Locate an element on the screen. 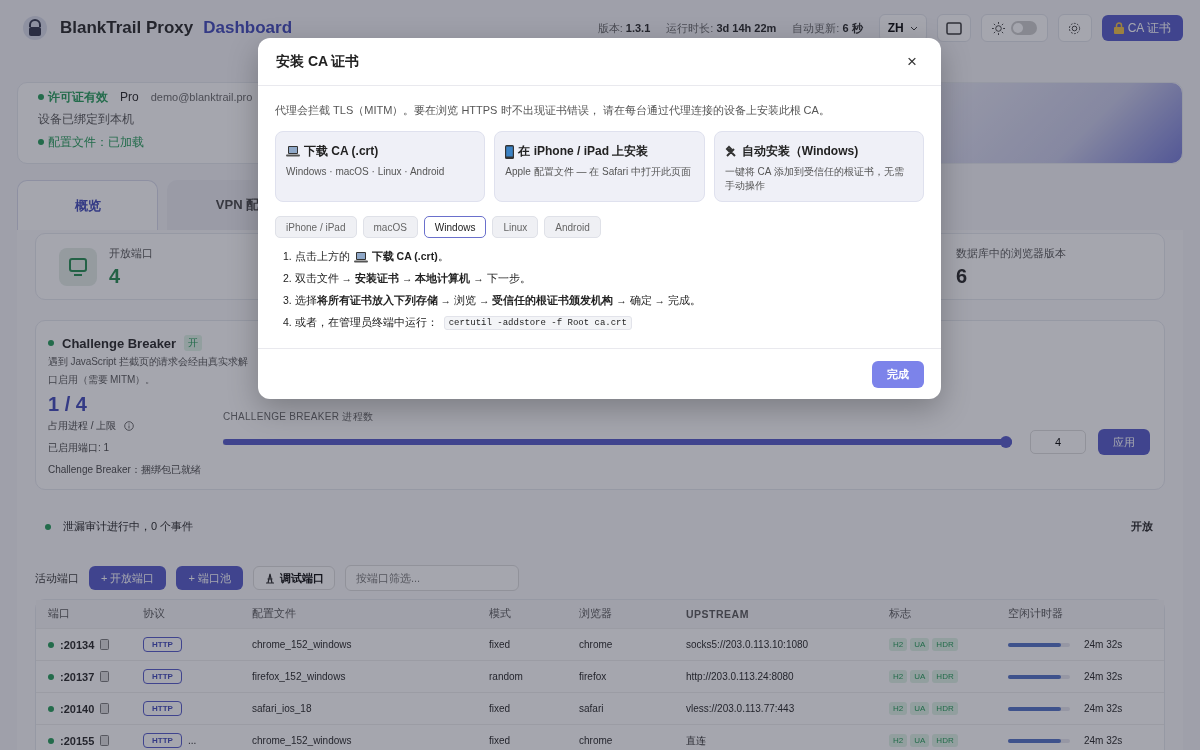 The image size is (1200, 750). flag-tag: H2 is located at coordinates (898, 676).